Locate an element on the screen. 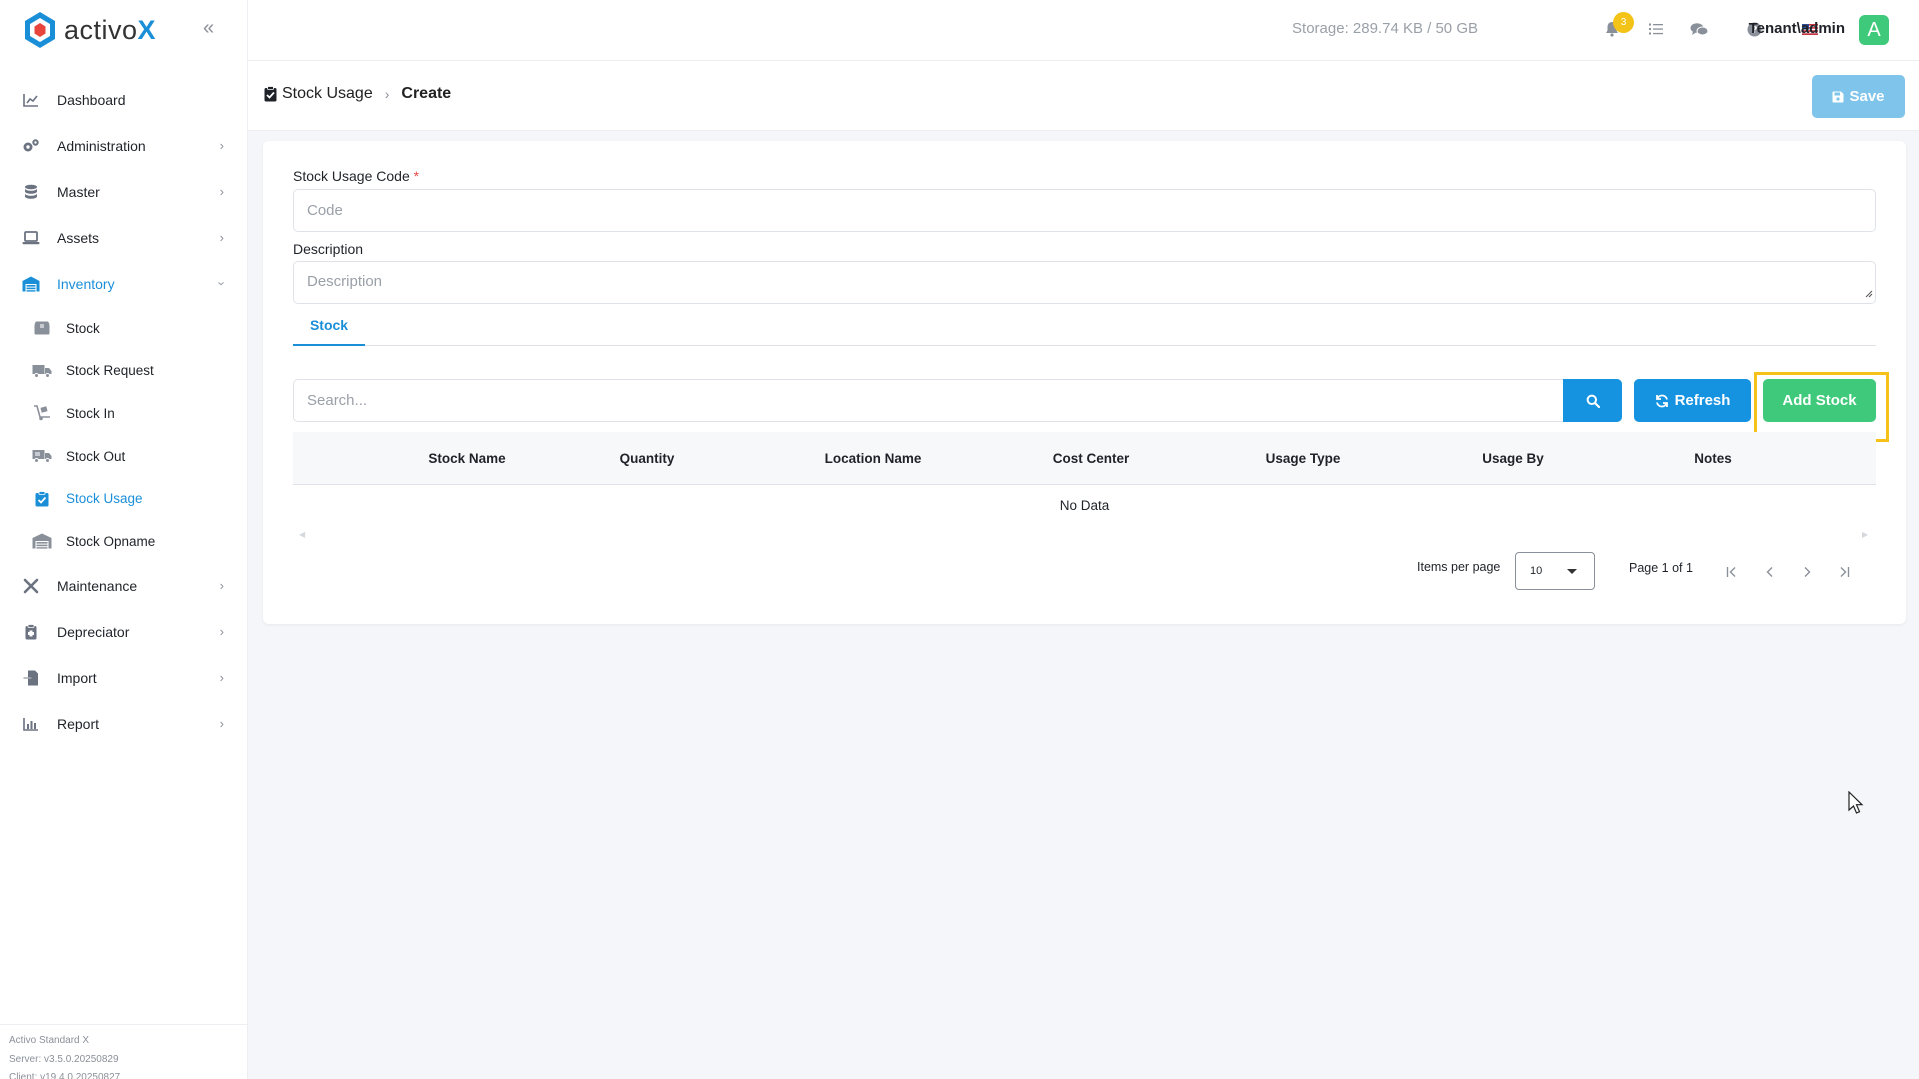 This screenshot has height=1079, width=1919. sidebar-item-label: Inventory is located at coordinates (86, 284).